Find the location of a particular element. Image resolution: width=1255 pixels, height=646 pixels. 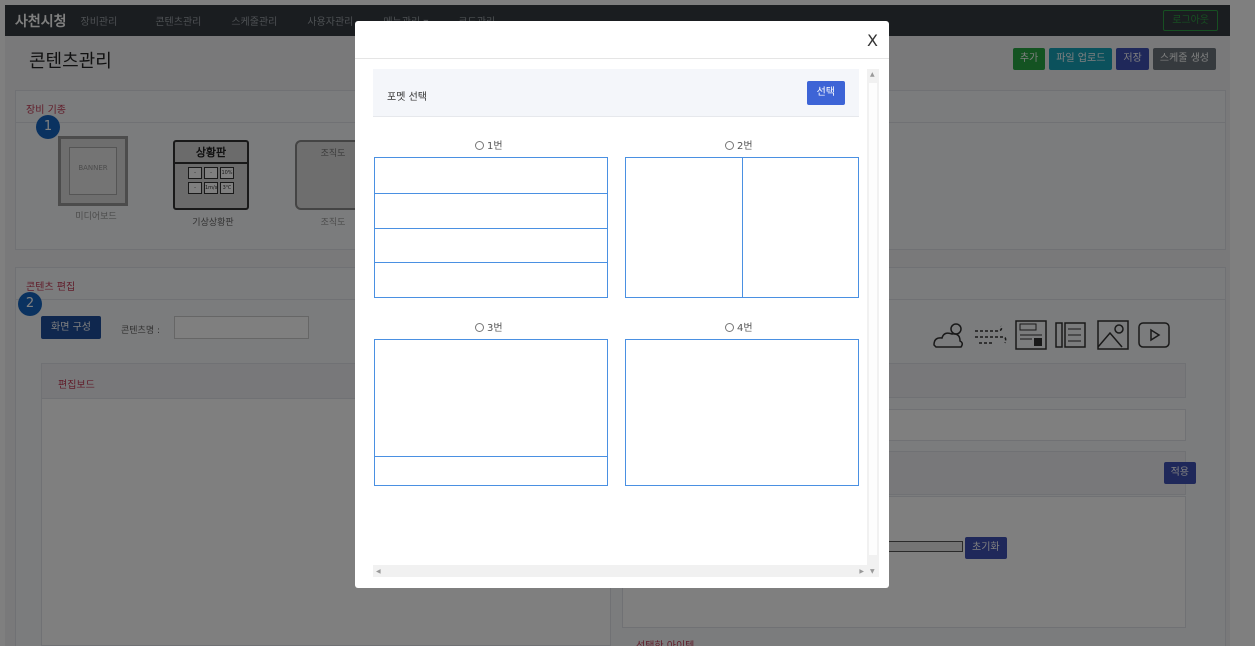

scroll-right-icon: ▶ is located at coordinates (861, 571).